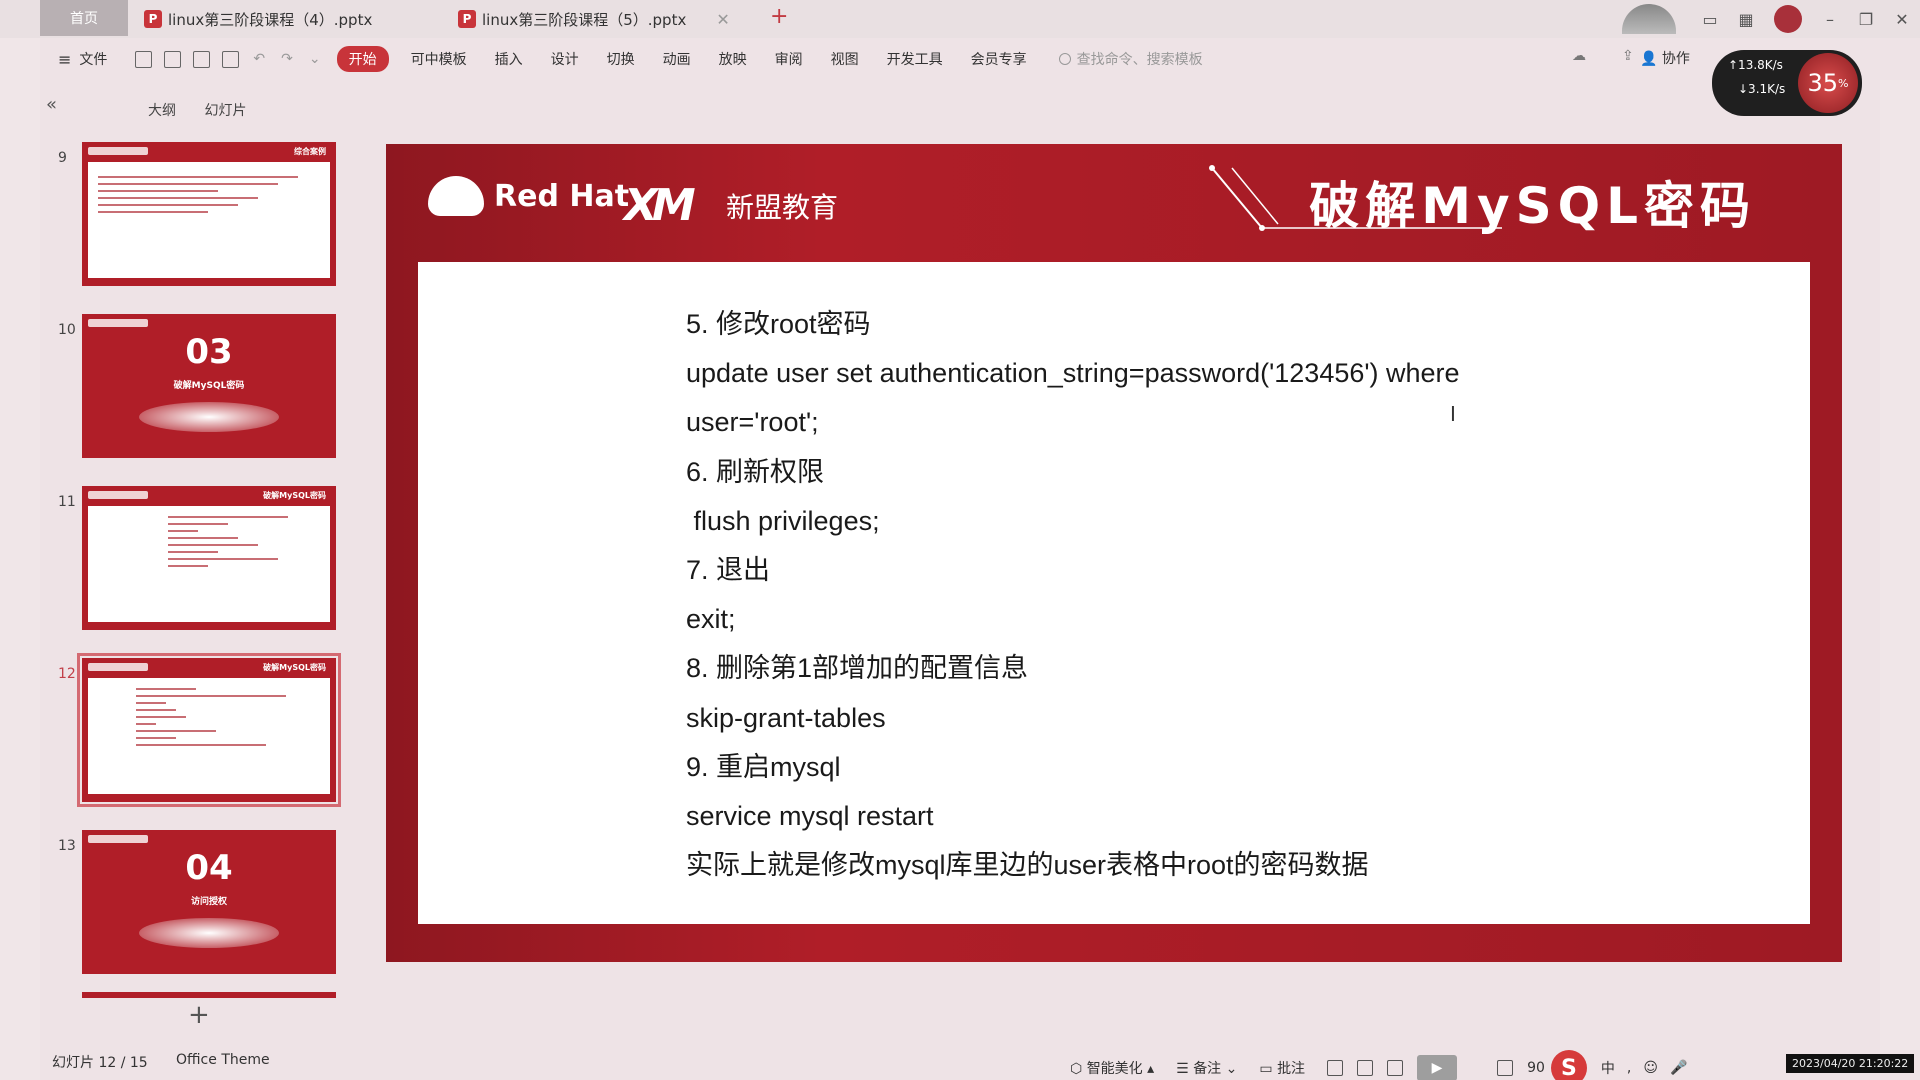 The height and width of the screenshot is (1080, 1920). I want to click on cooperate-button: 👤 协作, so click(1665, 58).